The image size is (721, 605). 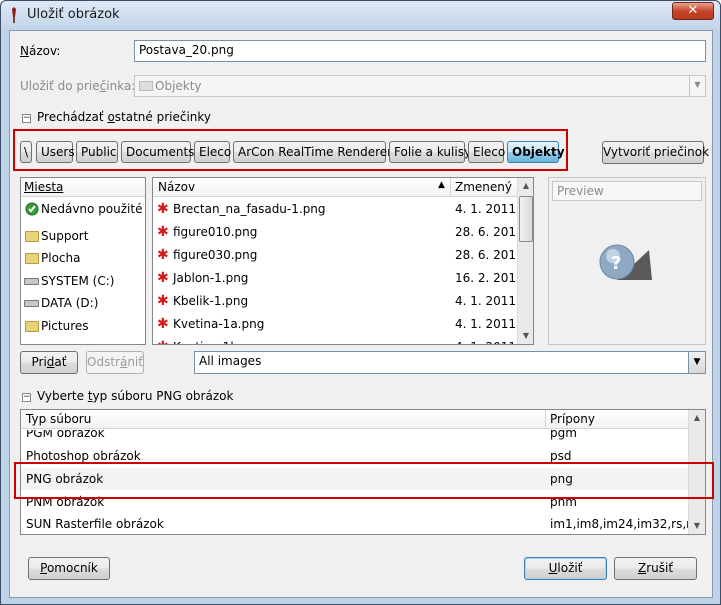 I want to click on cancel-button: Zrušiť, so click(x=655, y=568).